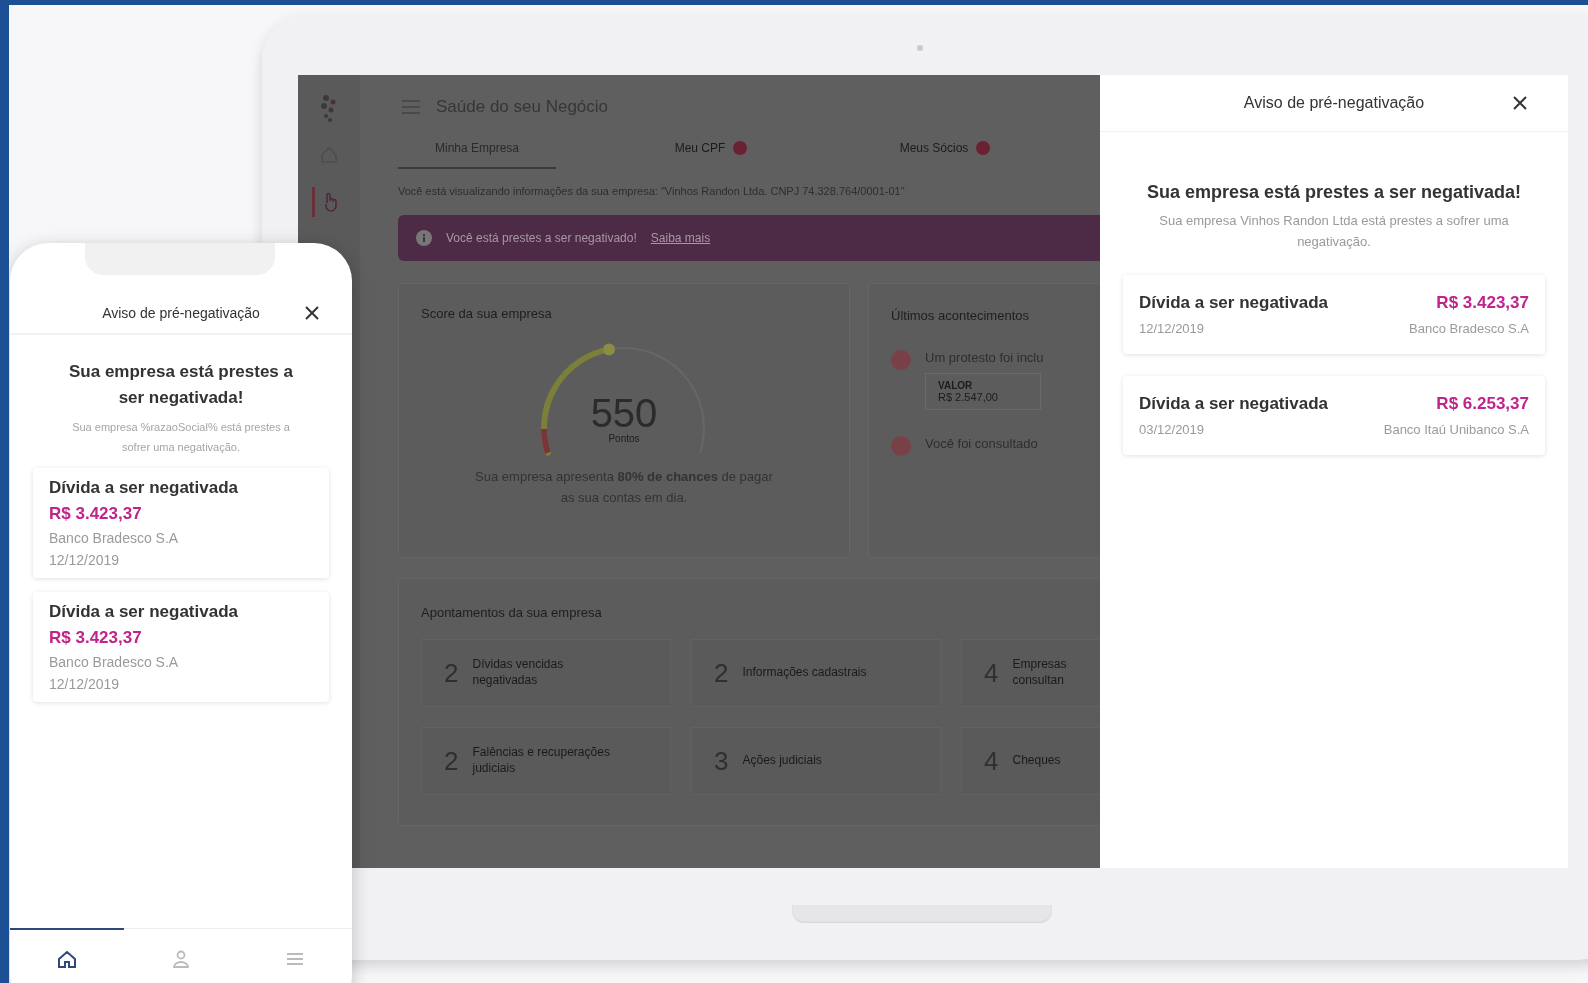 The image size is (1588, 983). What do you see at coordinates (680, 238) in the screenshot?
I see `learn-more-link: Saiba mais` at bounding box center [680, 238].